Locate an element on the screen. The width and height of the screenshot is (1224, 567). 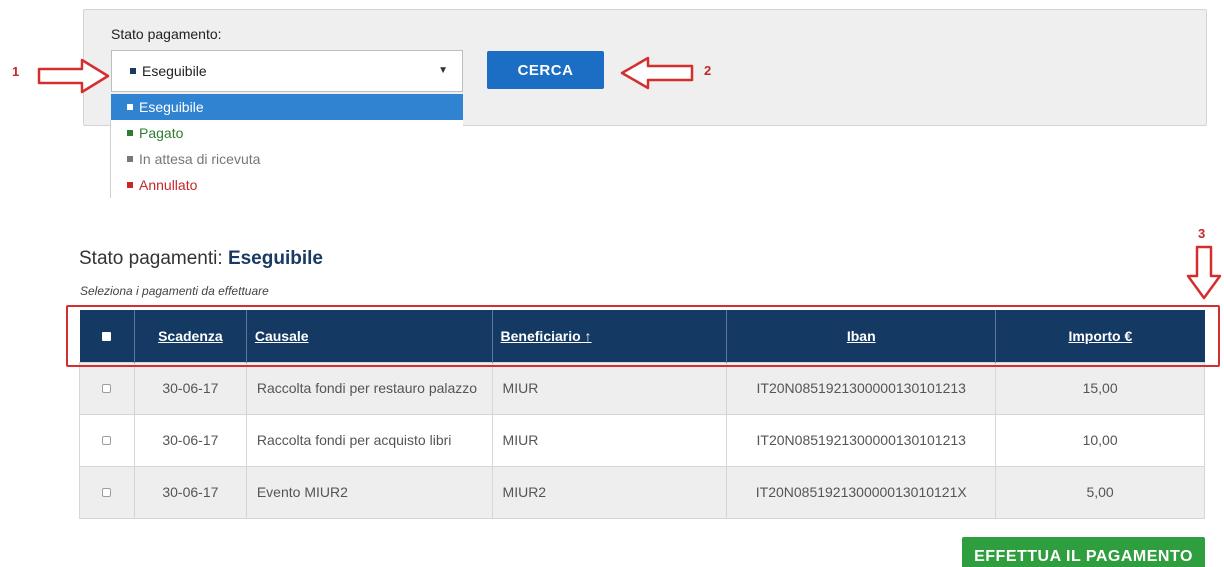
cell-causale: Evento MIUR2 is located at coordinates (369, 492).